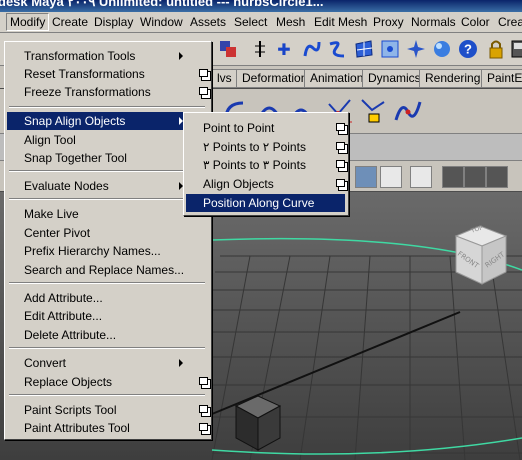  I want to click on sparkle-icon, so click(416, 49).